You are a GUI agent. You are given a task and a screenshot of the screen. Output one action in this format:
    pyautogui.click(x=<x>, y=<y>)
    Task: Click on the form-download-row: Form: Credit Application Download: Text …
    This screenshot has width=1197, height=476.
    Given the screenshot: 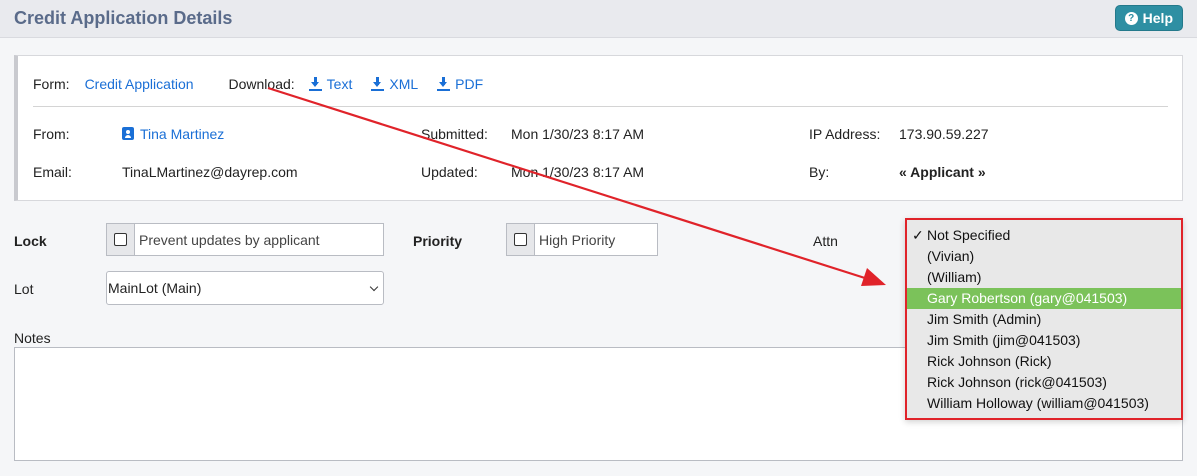 What is the action you would take?
    pyautogui.click(x=258, y=84)
    